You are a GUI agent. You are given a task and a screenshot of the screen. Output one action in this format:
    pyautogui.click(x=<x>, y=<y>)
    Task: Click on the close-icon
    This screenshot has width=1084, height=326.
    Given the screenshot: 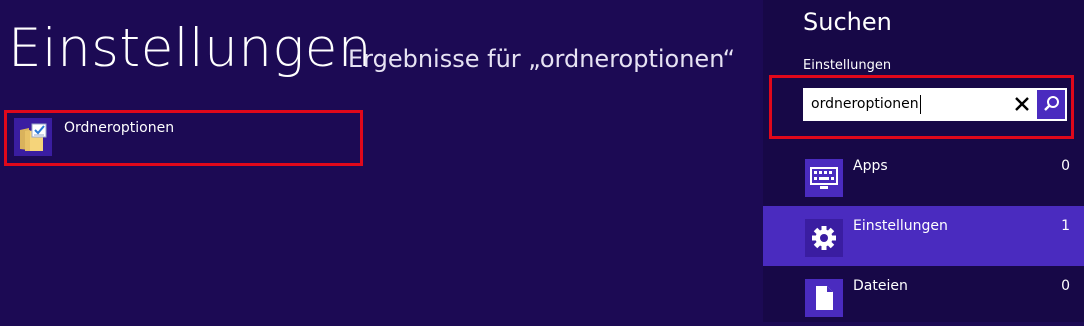 What is the action you would take?
    pyautogui.click(x=1022, y=104)
    